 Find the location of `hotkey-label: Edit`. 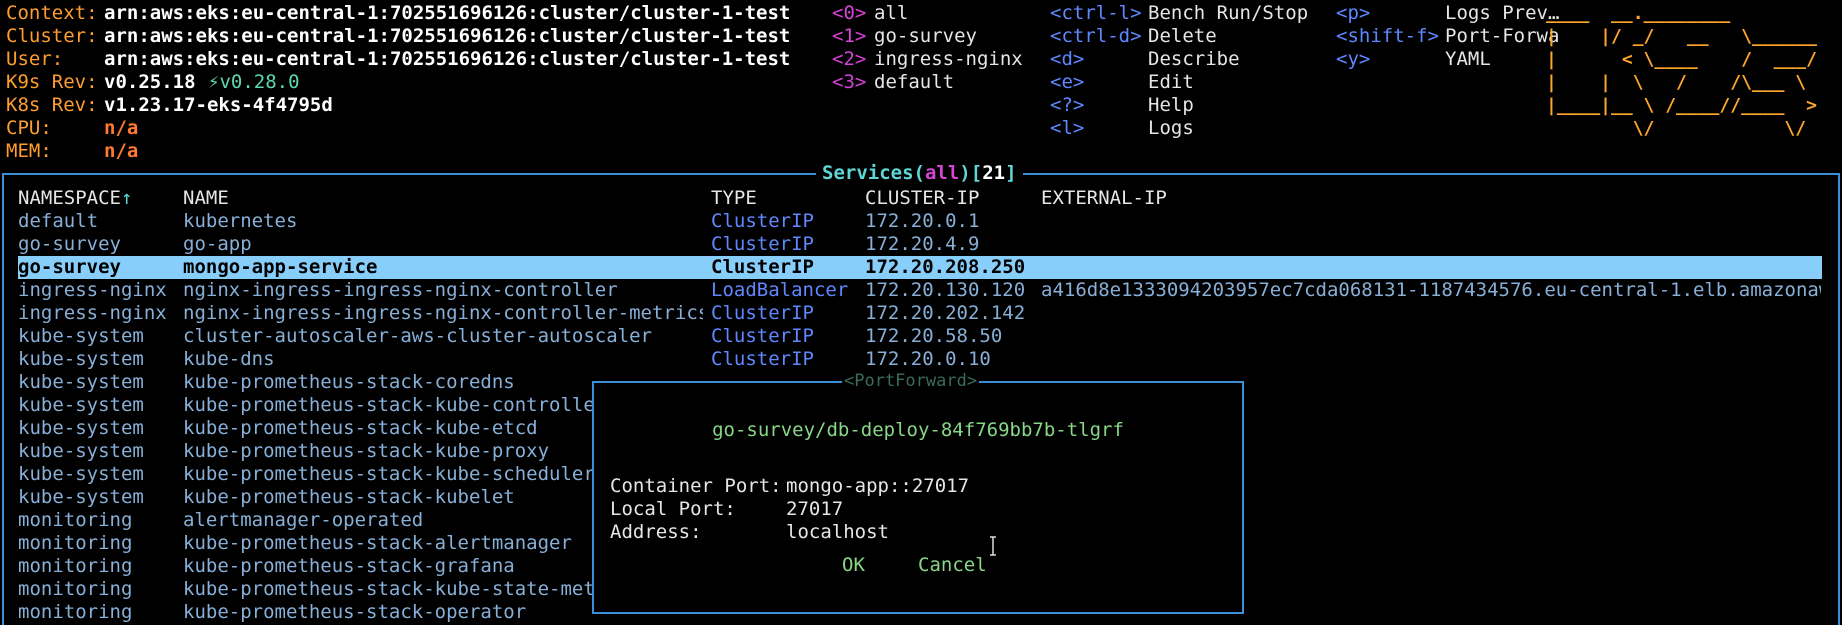

hotkey-label: Edit is located at coordinates (1171, 82).